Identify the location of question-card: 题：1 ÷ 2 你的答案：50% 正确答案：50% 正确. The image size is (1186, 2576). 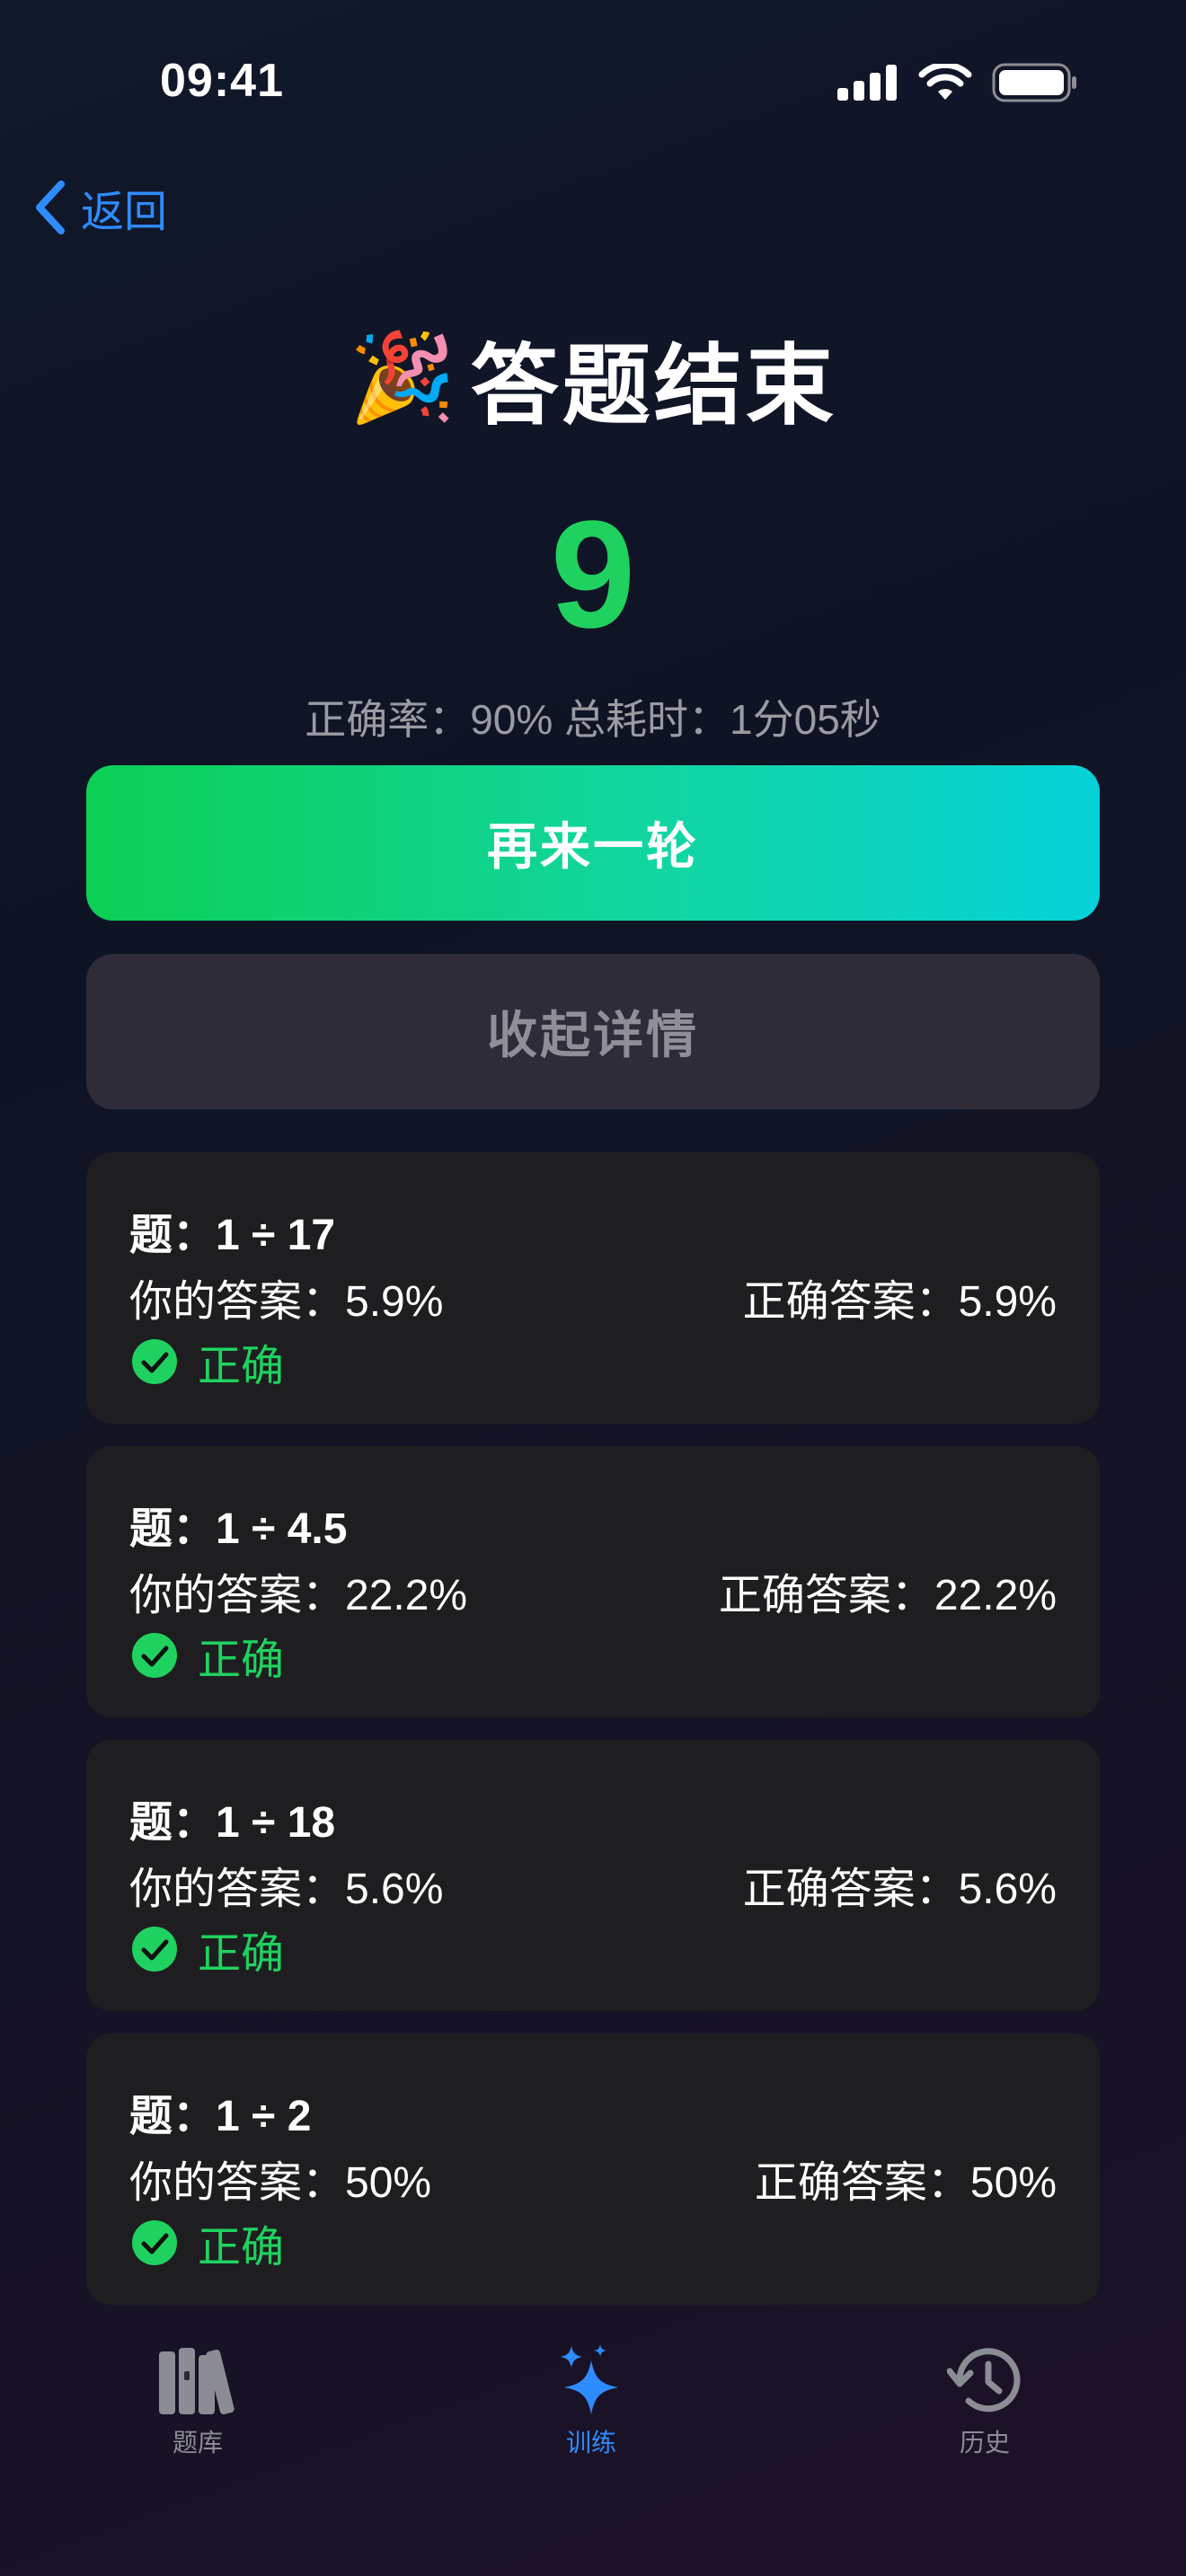
(593, 2169).